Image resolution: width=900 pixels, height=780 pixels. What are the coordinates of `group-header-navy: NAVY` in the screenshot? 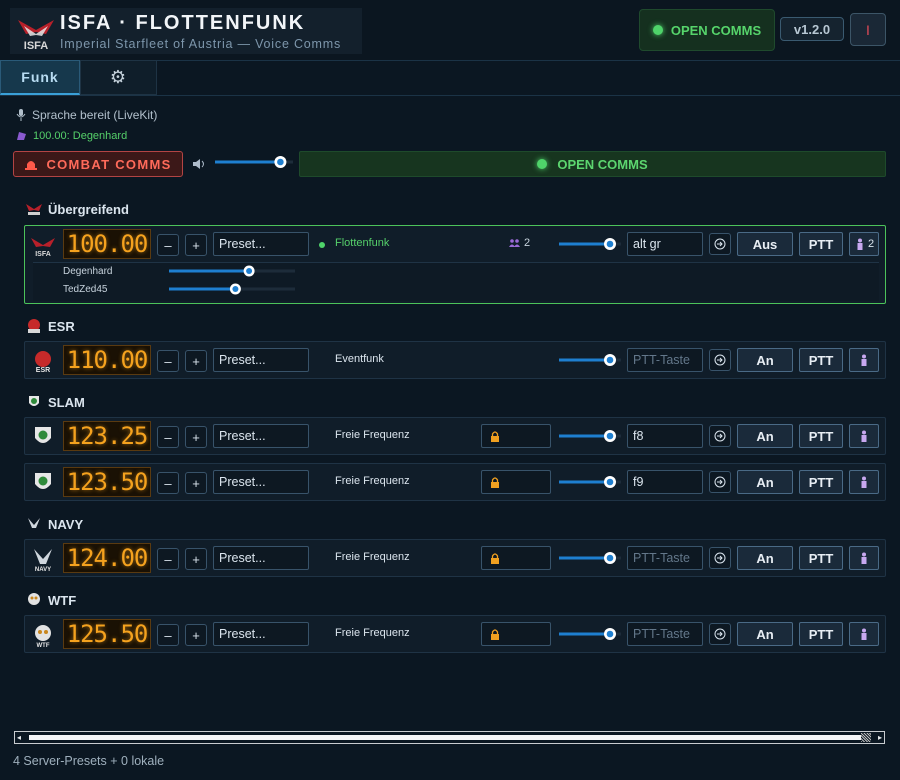 It's located at (54, 524).